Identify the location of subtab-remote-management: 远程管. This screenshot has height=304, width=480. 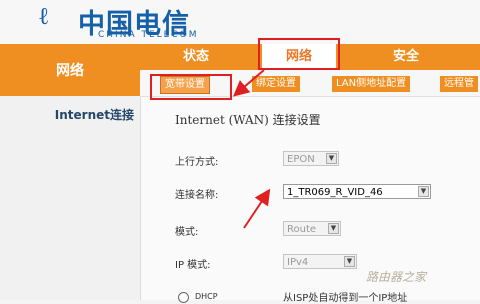
(459, 84).